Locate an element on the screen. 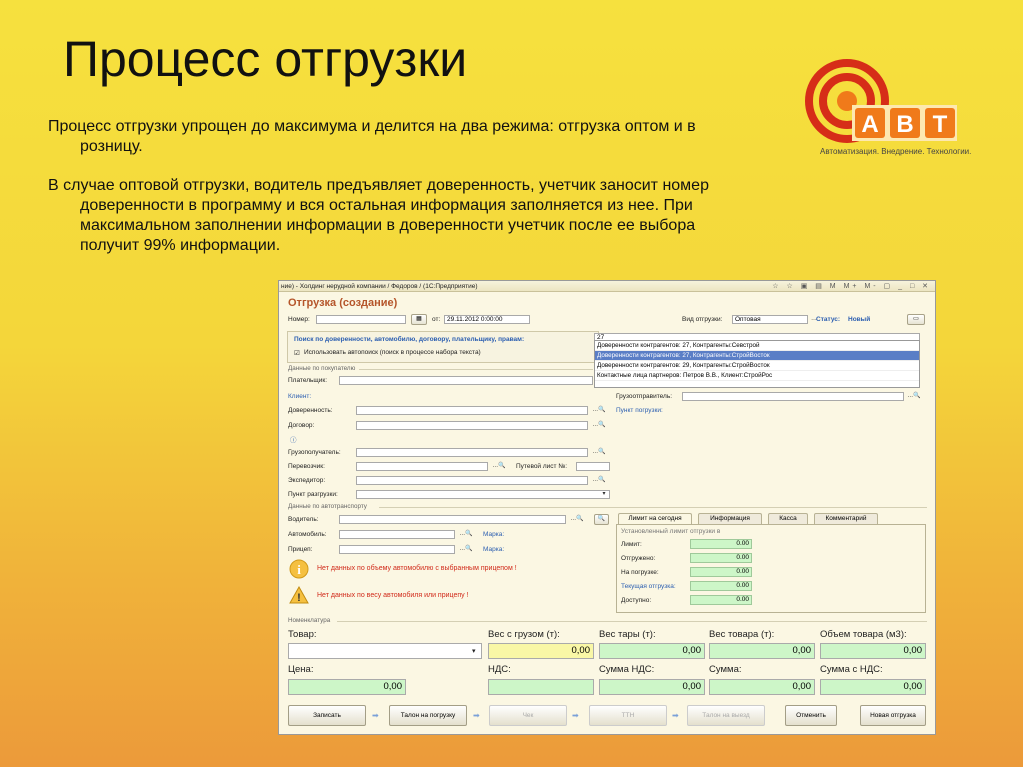 The image size is (1023, 767). pricep-input is located at coordinates (397, 549).